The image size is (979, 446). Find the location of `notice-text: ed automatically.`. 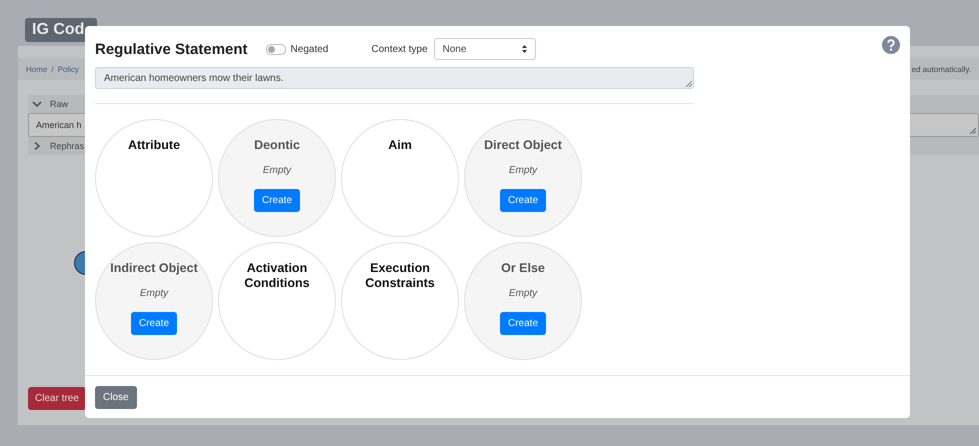

notice-text: ed automatically. is located at coordinates (941, 69).